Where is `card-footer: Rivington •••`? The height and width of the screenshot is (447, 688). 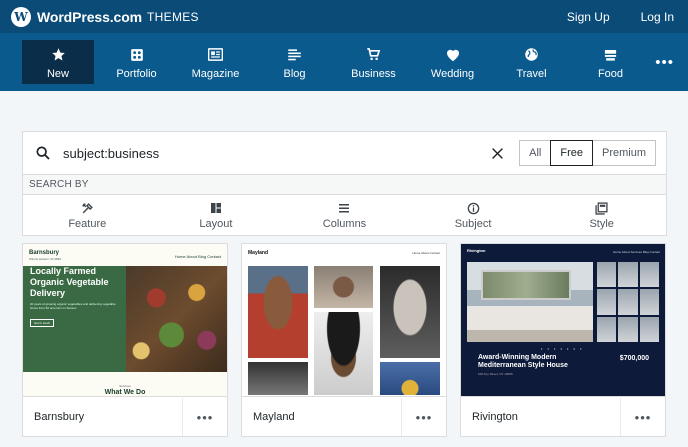
card-footer: Rivington ••• is located at coordinates (563, 417).